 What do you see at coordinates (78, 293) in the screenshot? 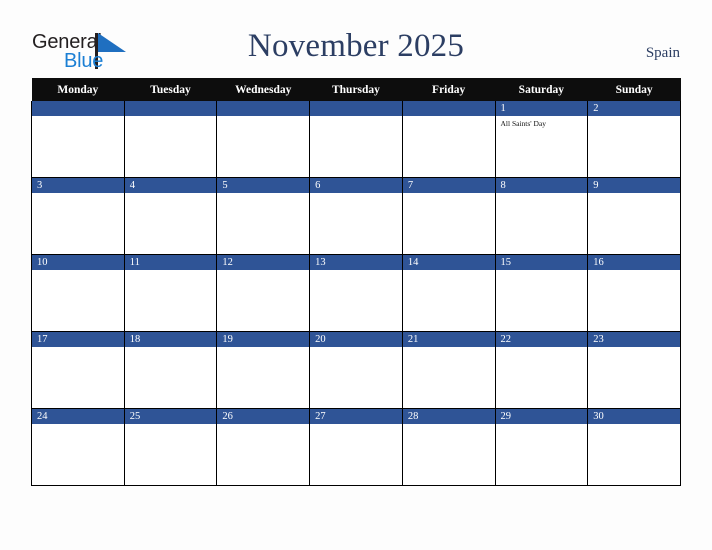
I see `calendar-day-cell: 10` at bounding box center [78, 293].